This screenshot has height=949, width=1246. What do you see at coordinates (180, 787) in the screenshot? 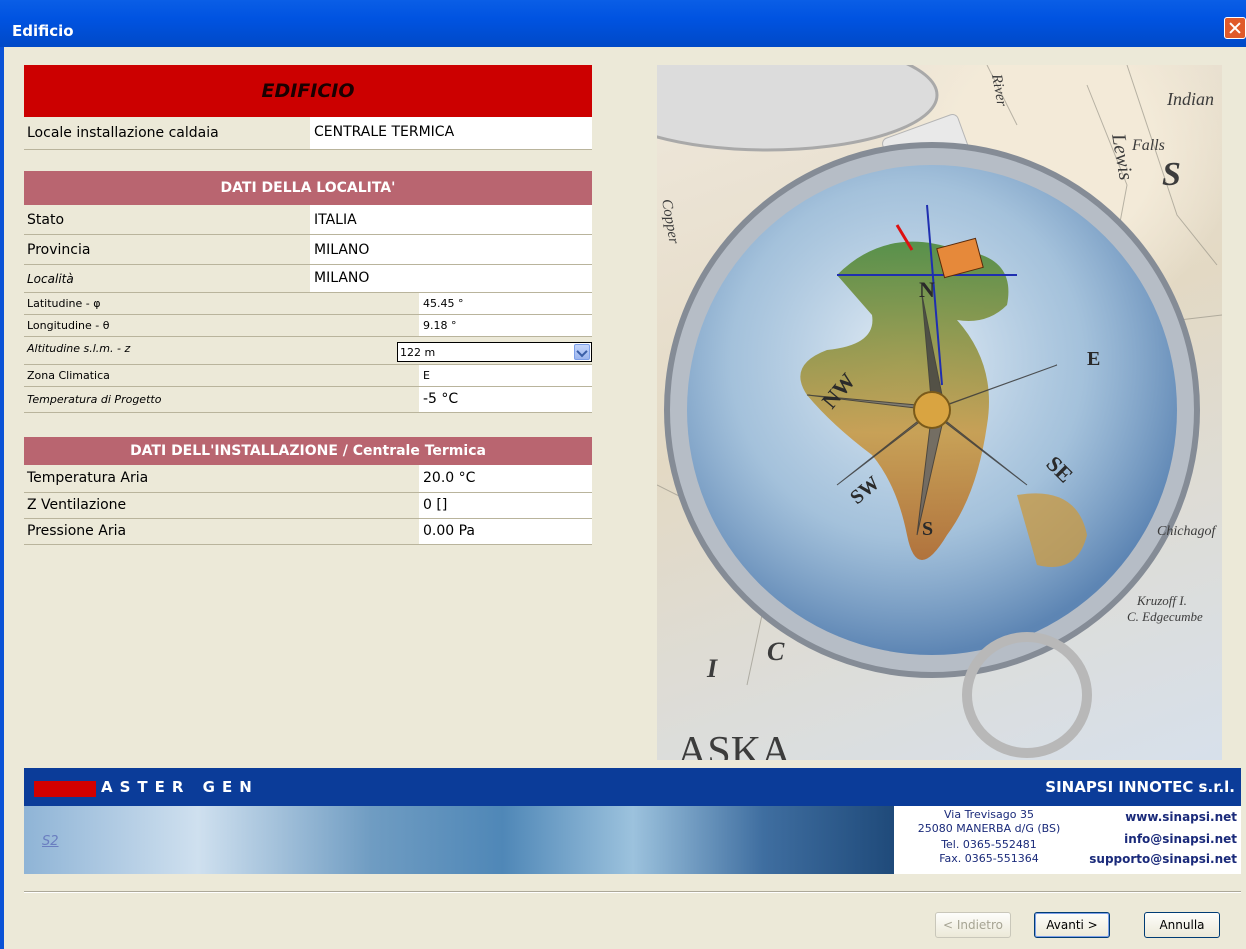
I see `product-name: ASTER GEN` at bounding box center [180, 787].